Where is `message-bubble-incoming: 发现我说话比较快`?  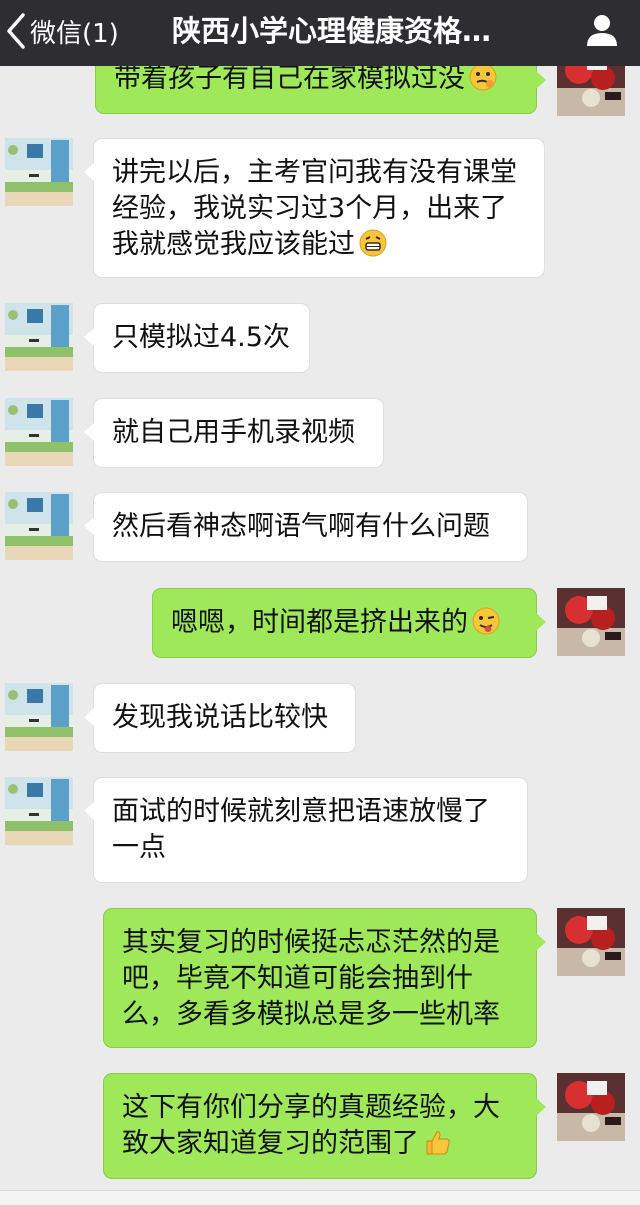
message-bubble-incoming: 发现我说话比较快 is located at coordinates (220, 718).